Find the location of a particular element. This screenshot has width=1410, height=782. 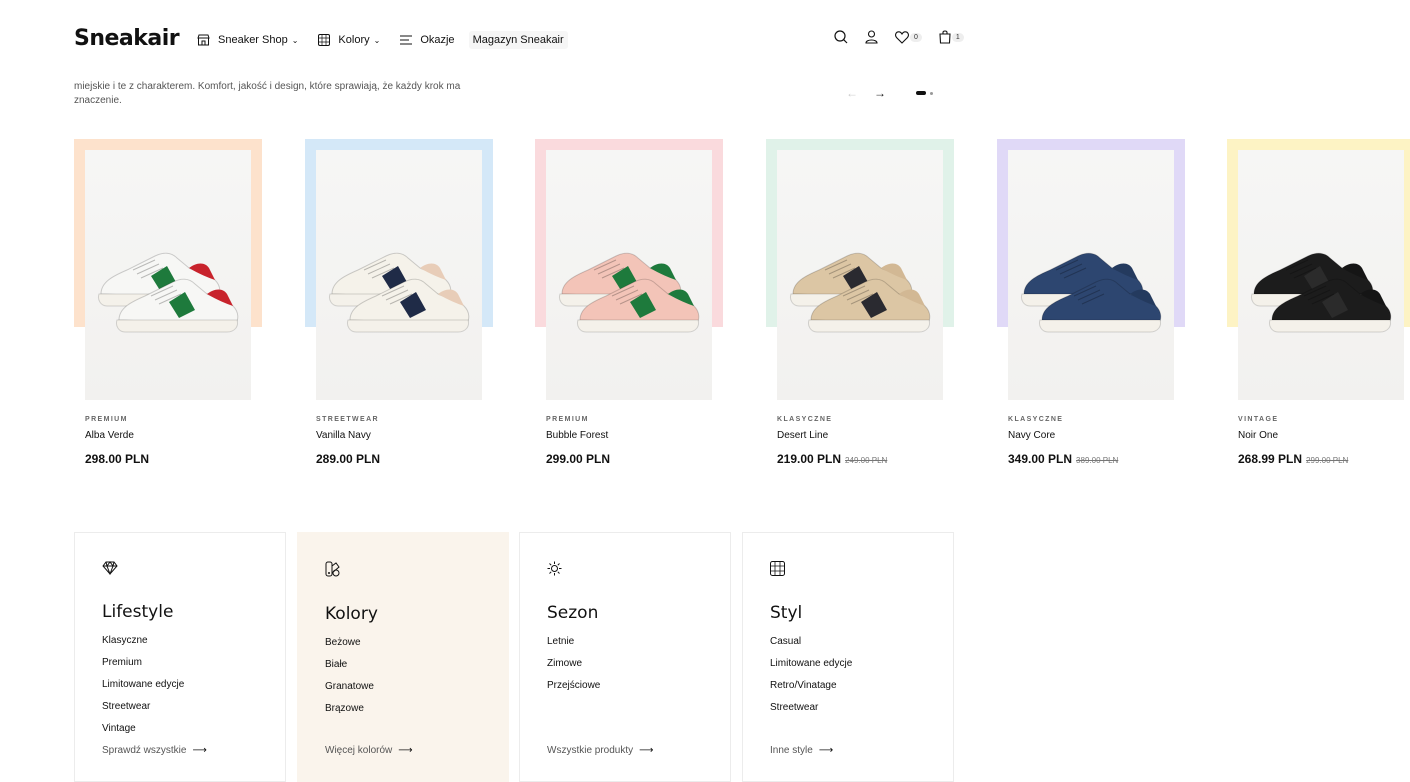

carousel-pagination is located at coordinates (924, 93).